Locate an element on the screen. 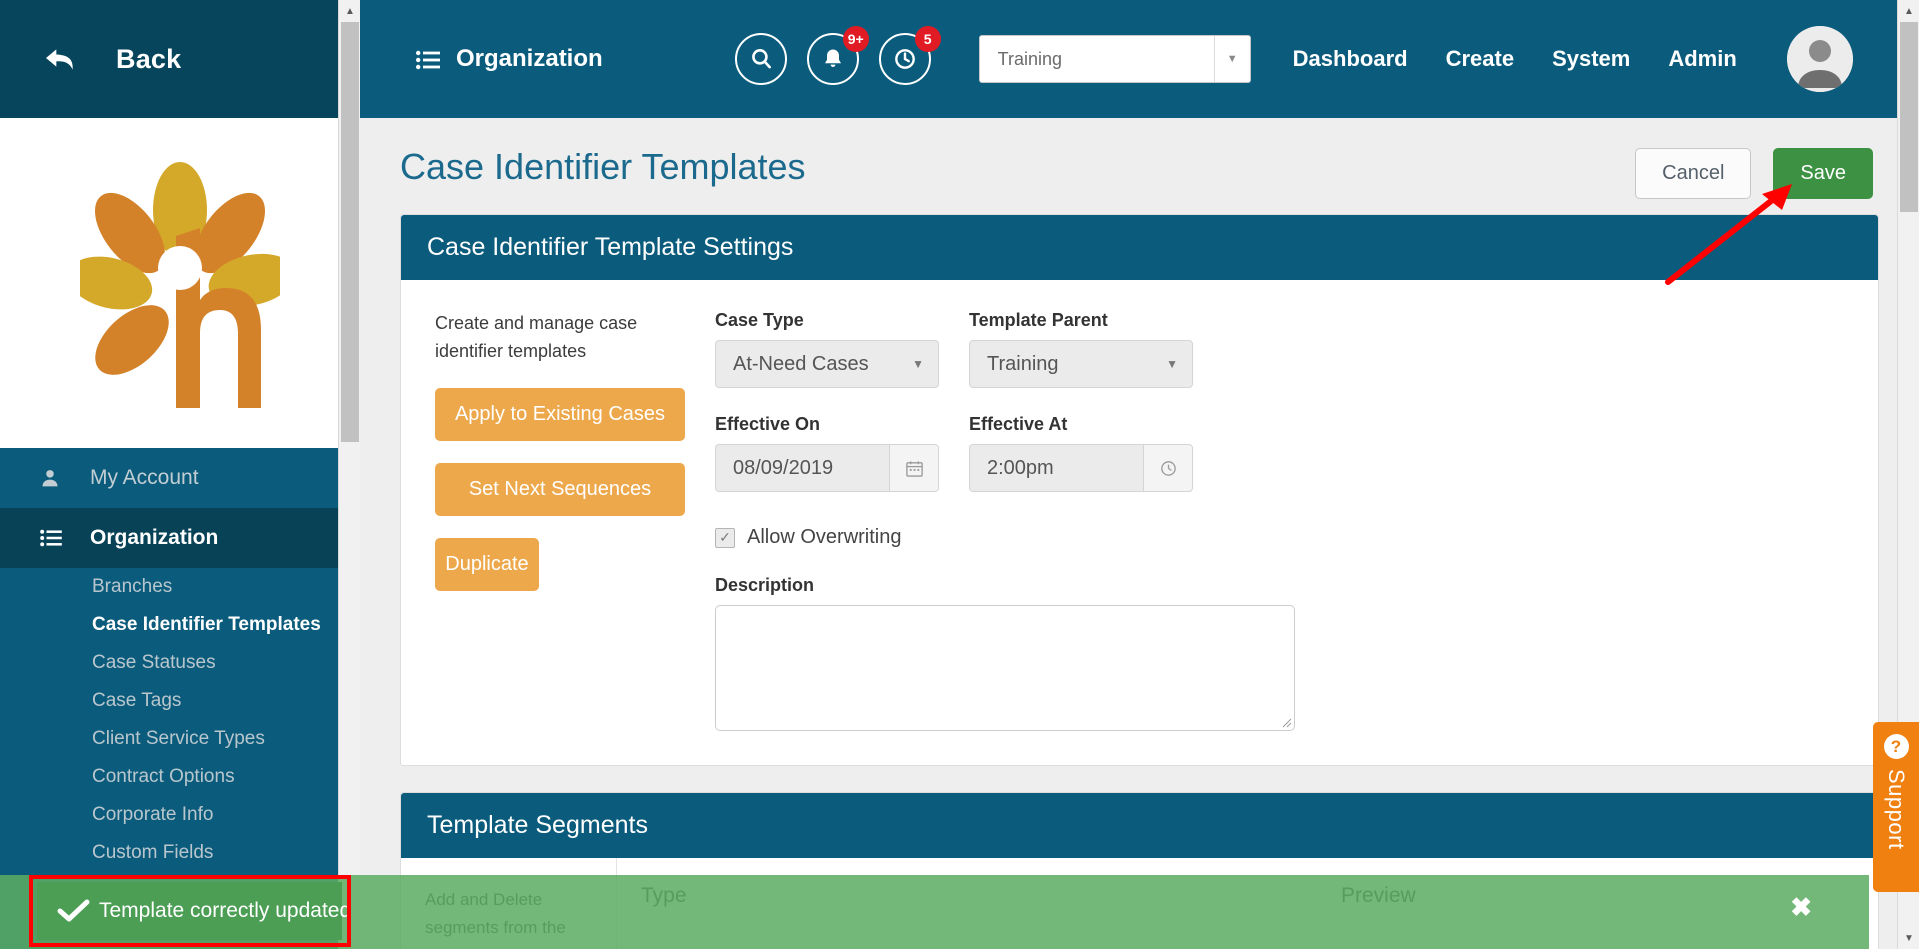 This screenshot has height=949, width=1919. back-arrow-icon is located at coordinates (59, 59).